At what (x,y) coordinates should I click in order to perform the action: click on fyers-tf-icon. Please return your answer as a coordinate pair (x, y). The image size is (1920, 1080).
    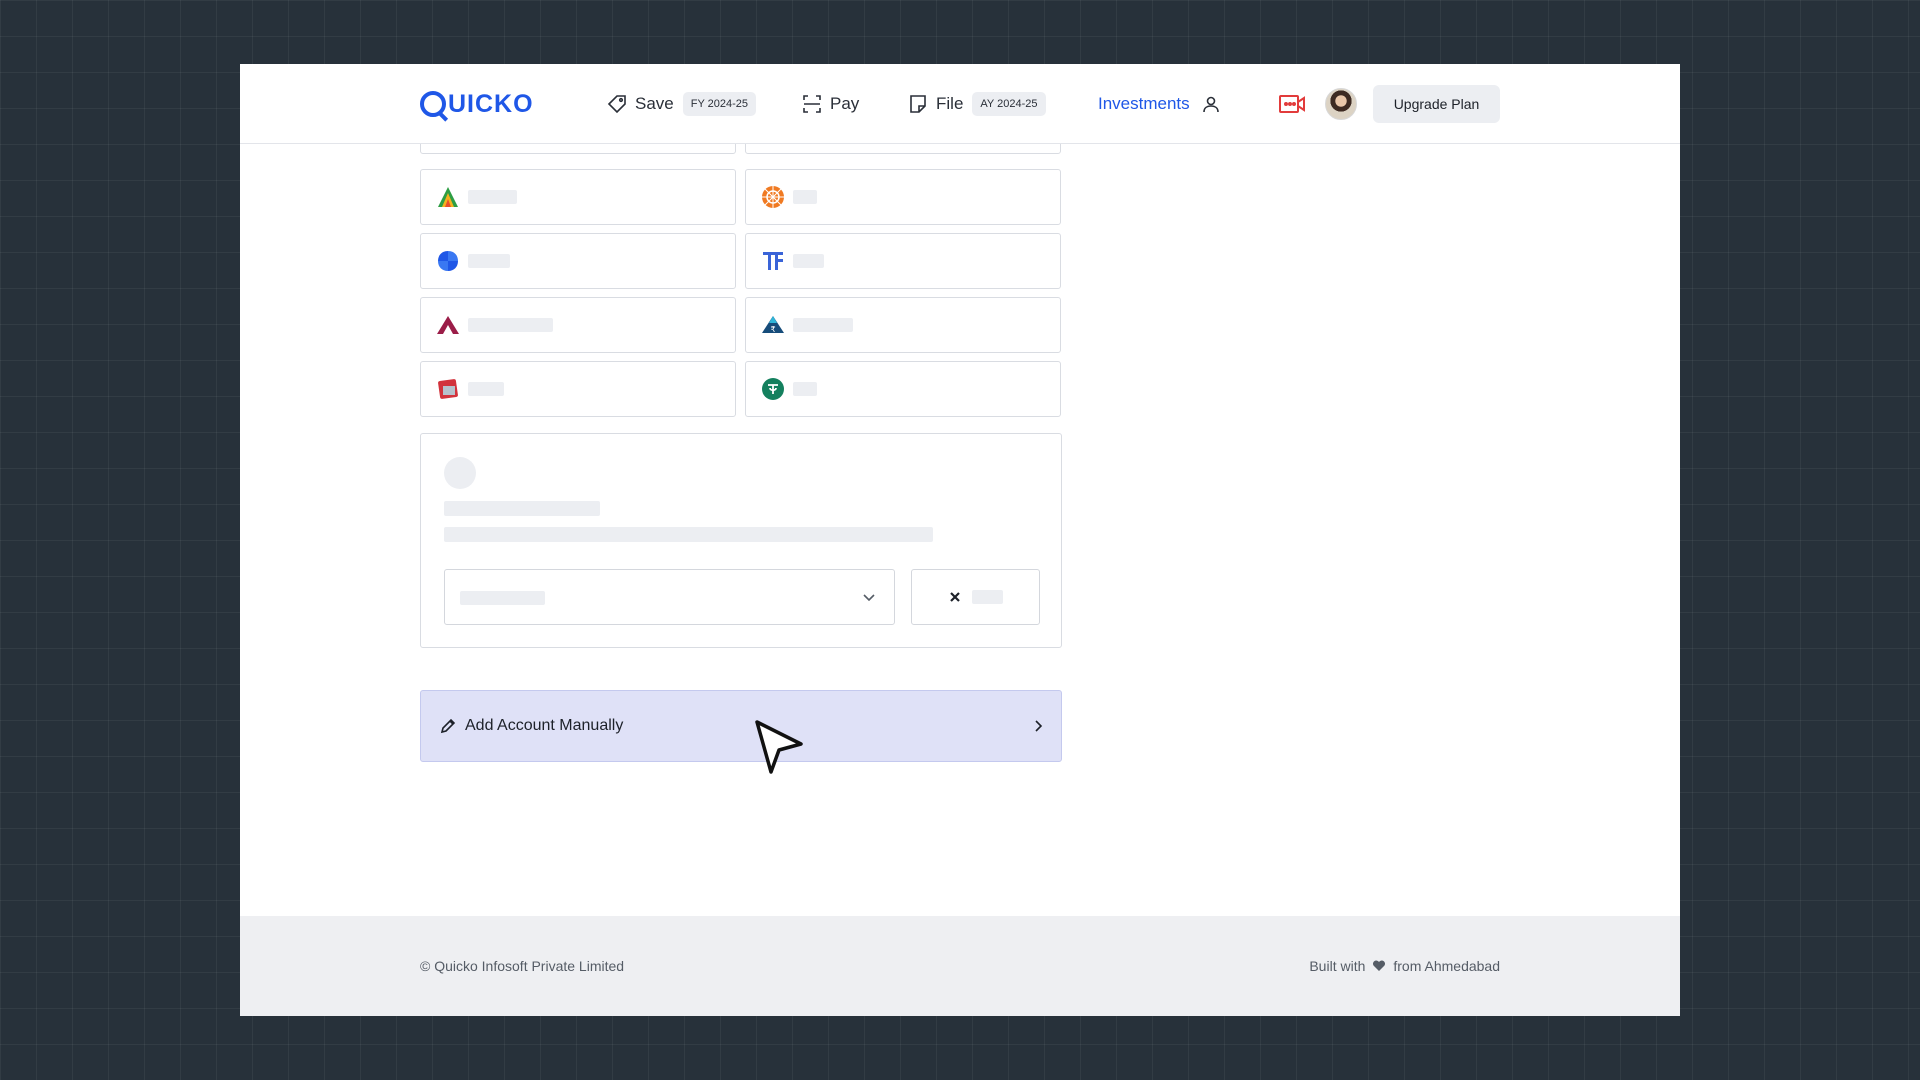
    Looking at the image, I should click on (773, 261).